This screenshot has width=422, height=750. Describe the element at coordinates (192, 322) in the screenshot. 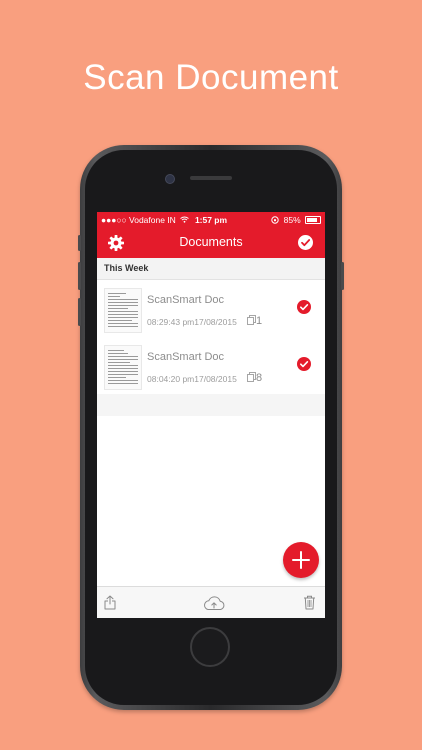

I see `document-date: 08:29:43 pm17/08/2015` at that location.